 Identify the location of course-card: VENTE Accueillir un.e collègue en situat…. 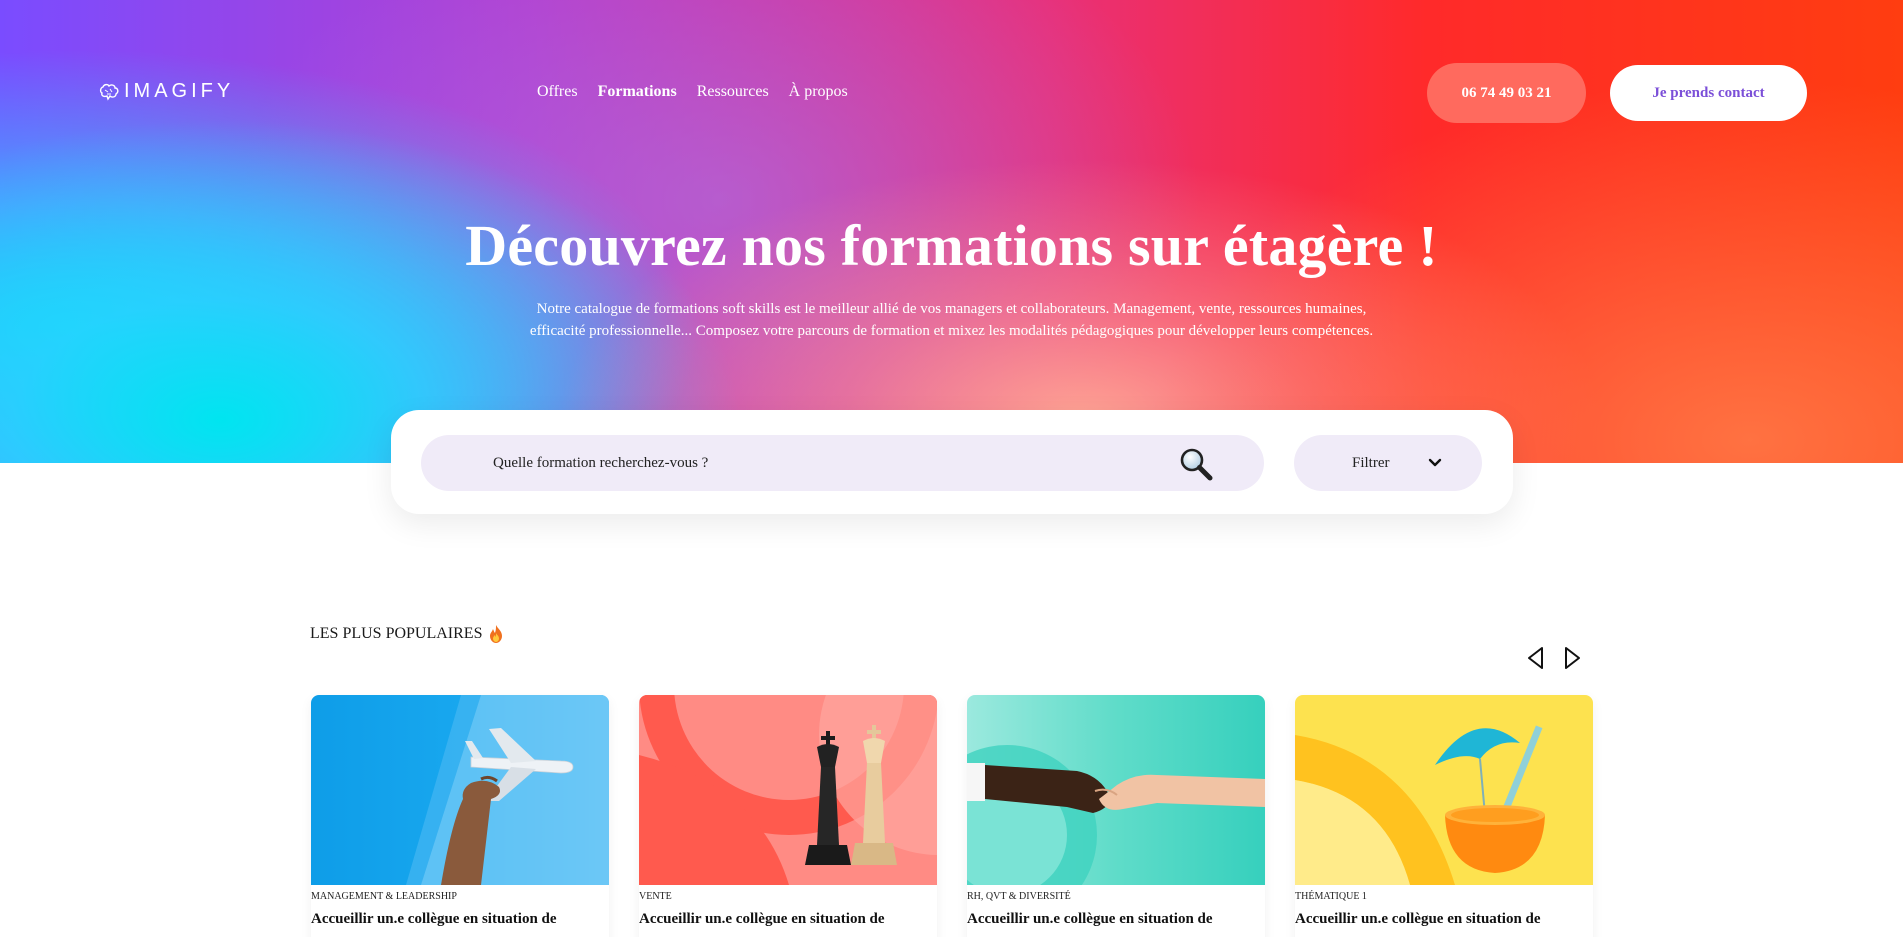
(788, 816).